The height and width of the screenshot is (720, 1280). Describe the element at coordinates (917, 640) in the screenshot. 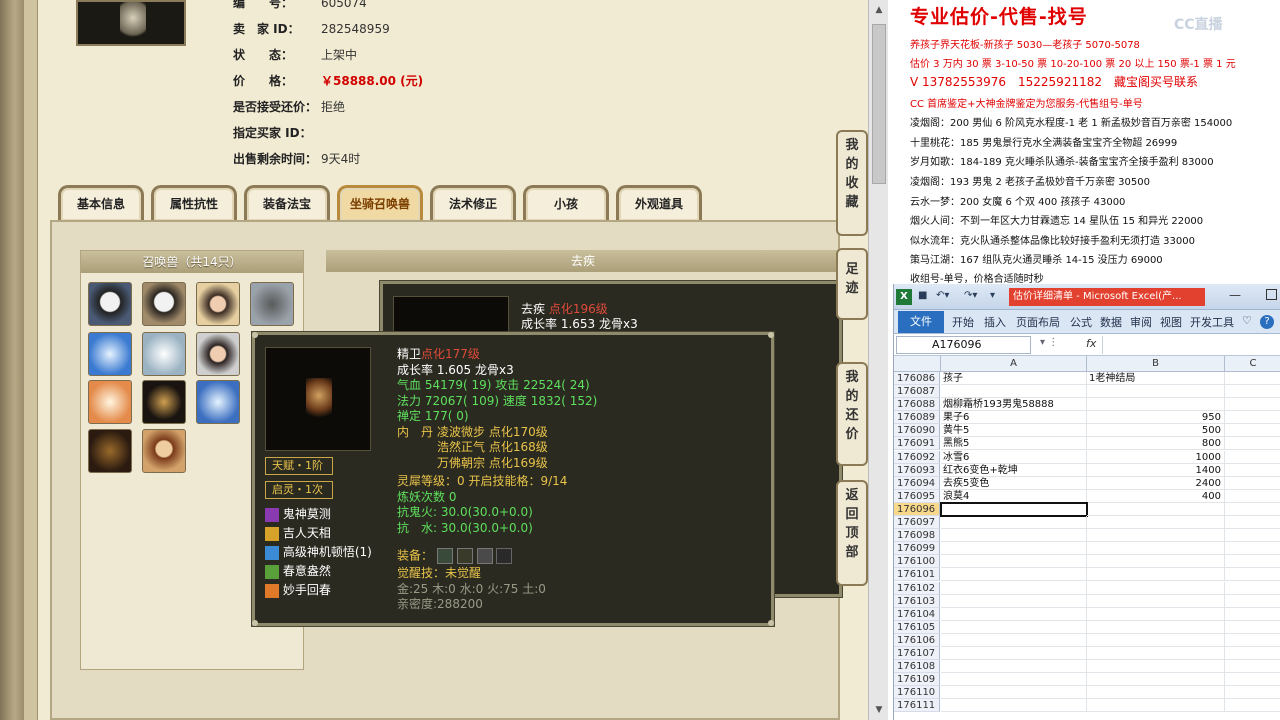

I see `row-number: 176106` at that location.